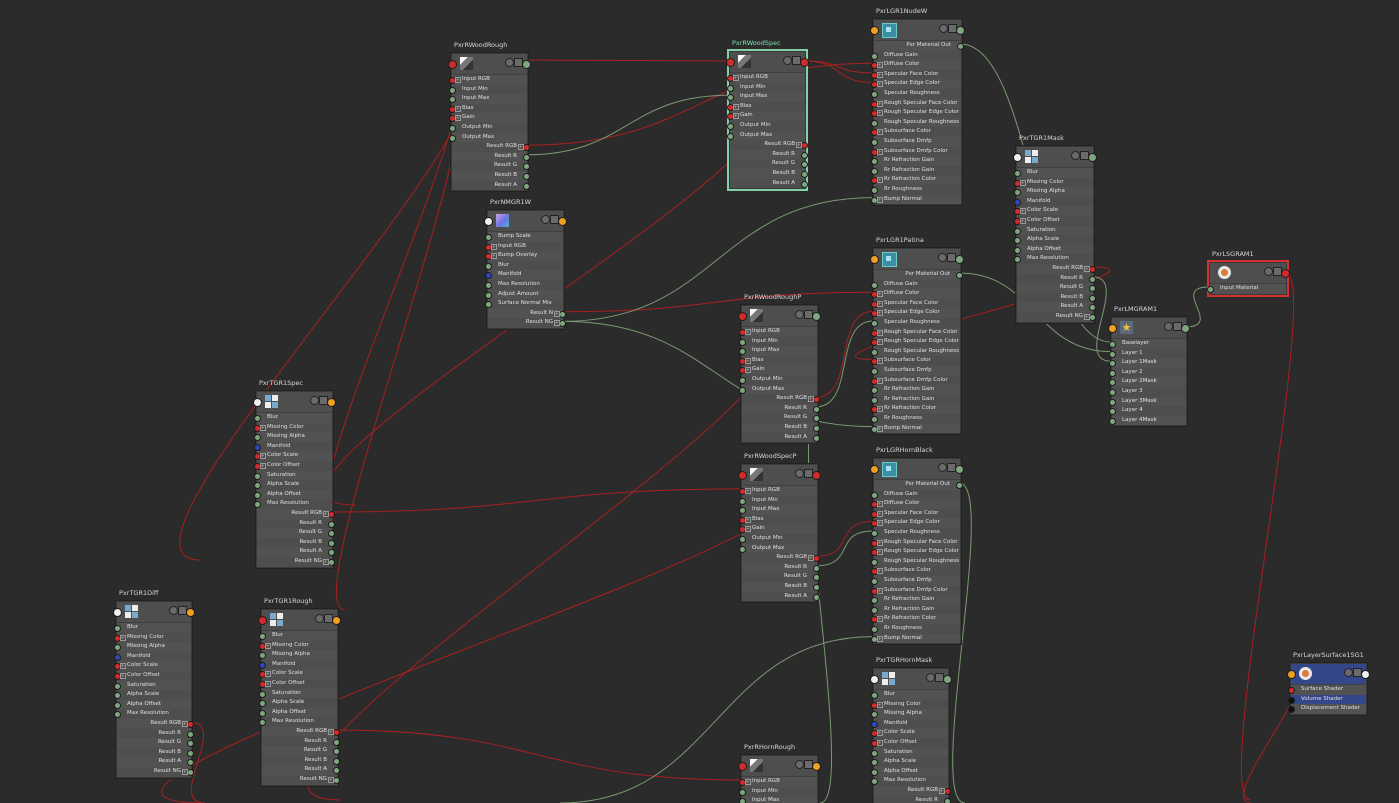  What do you see at coordinates (524, 304) in the screenshot?
I see `attribute-row: Surface Normal Mix` at bounding box center [524, 304].